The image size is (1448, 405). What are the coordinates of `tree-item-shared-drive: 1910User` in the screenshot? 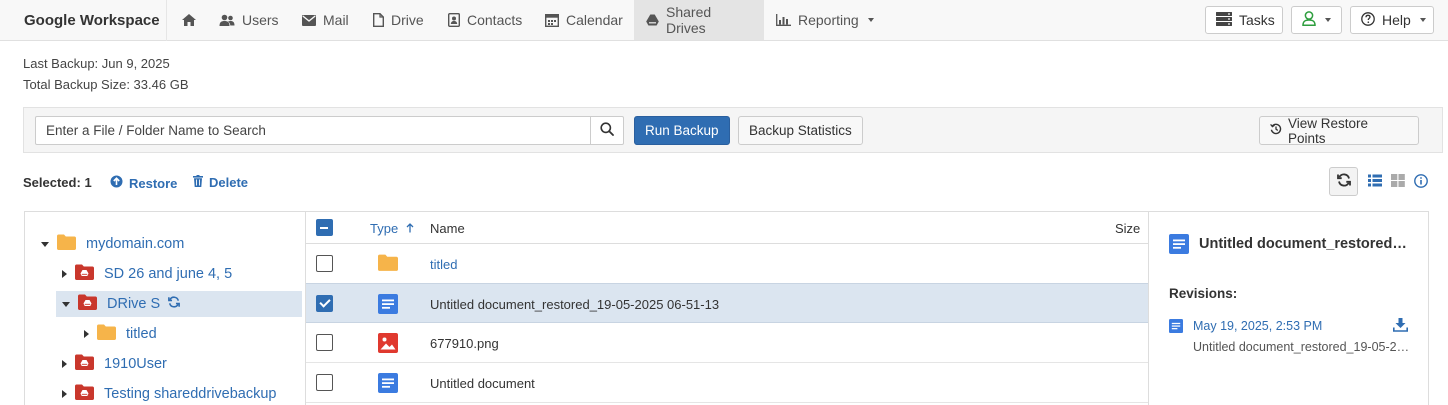 It's located at (114, 364).